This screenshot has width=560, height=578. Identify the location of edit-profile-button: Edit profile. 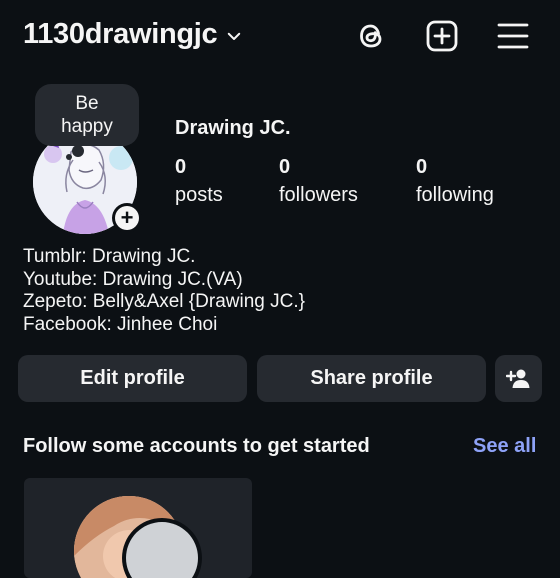
(132, 378).